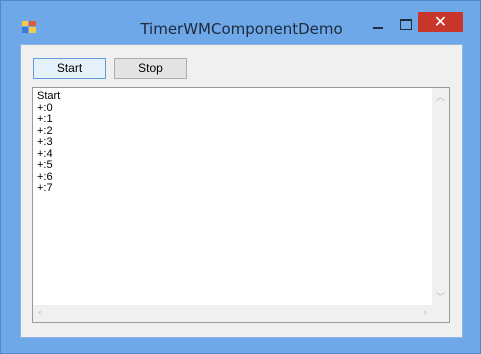 The image size is (481, 354). Describe the element at coordinates (69, 68) in the screenshot. I see `start-button: Start` at that location.